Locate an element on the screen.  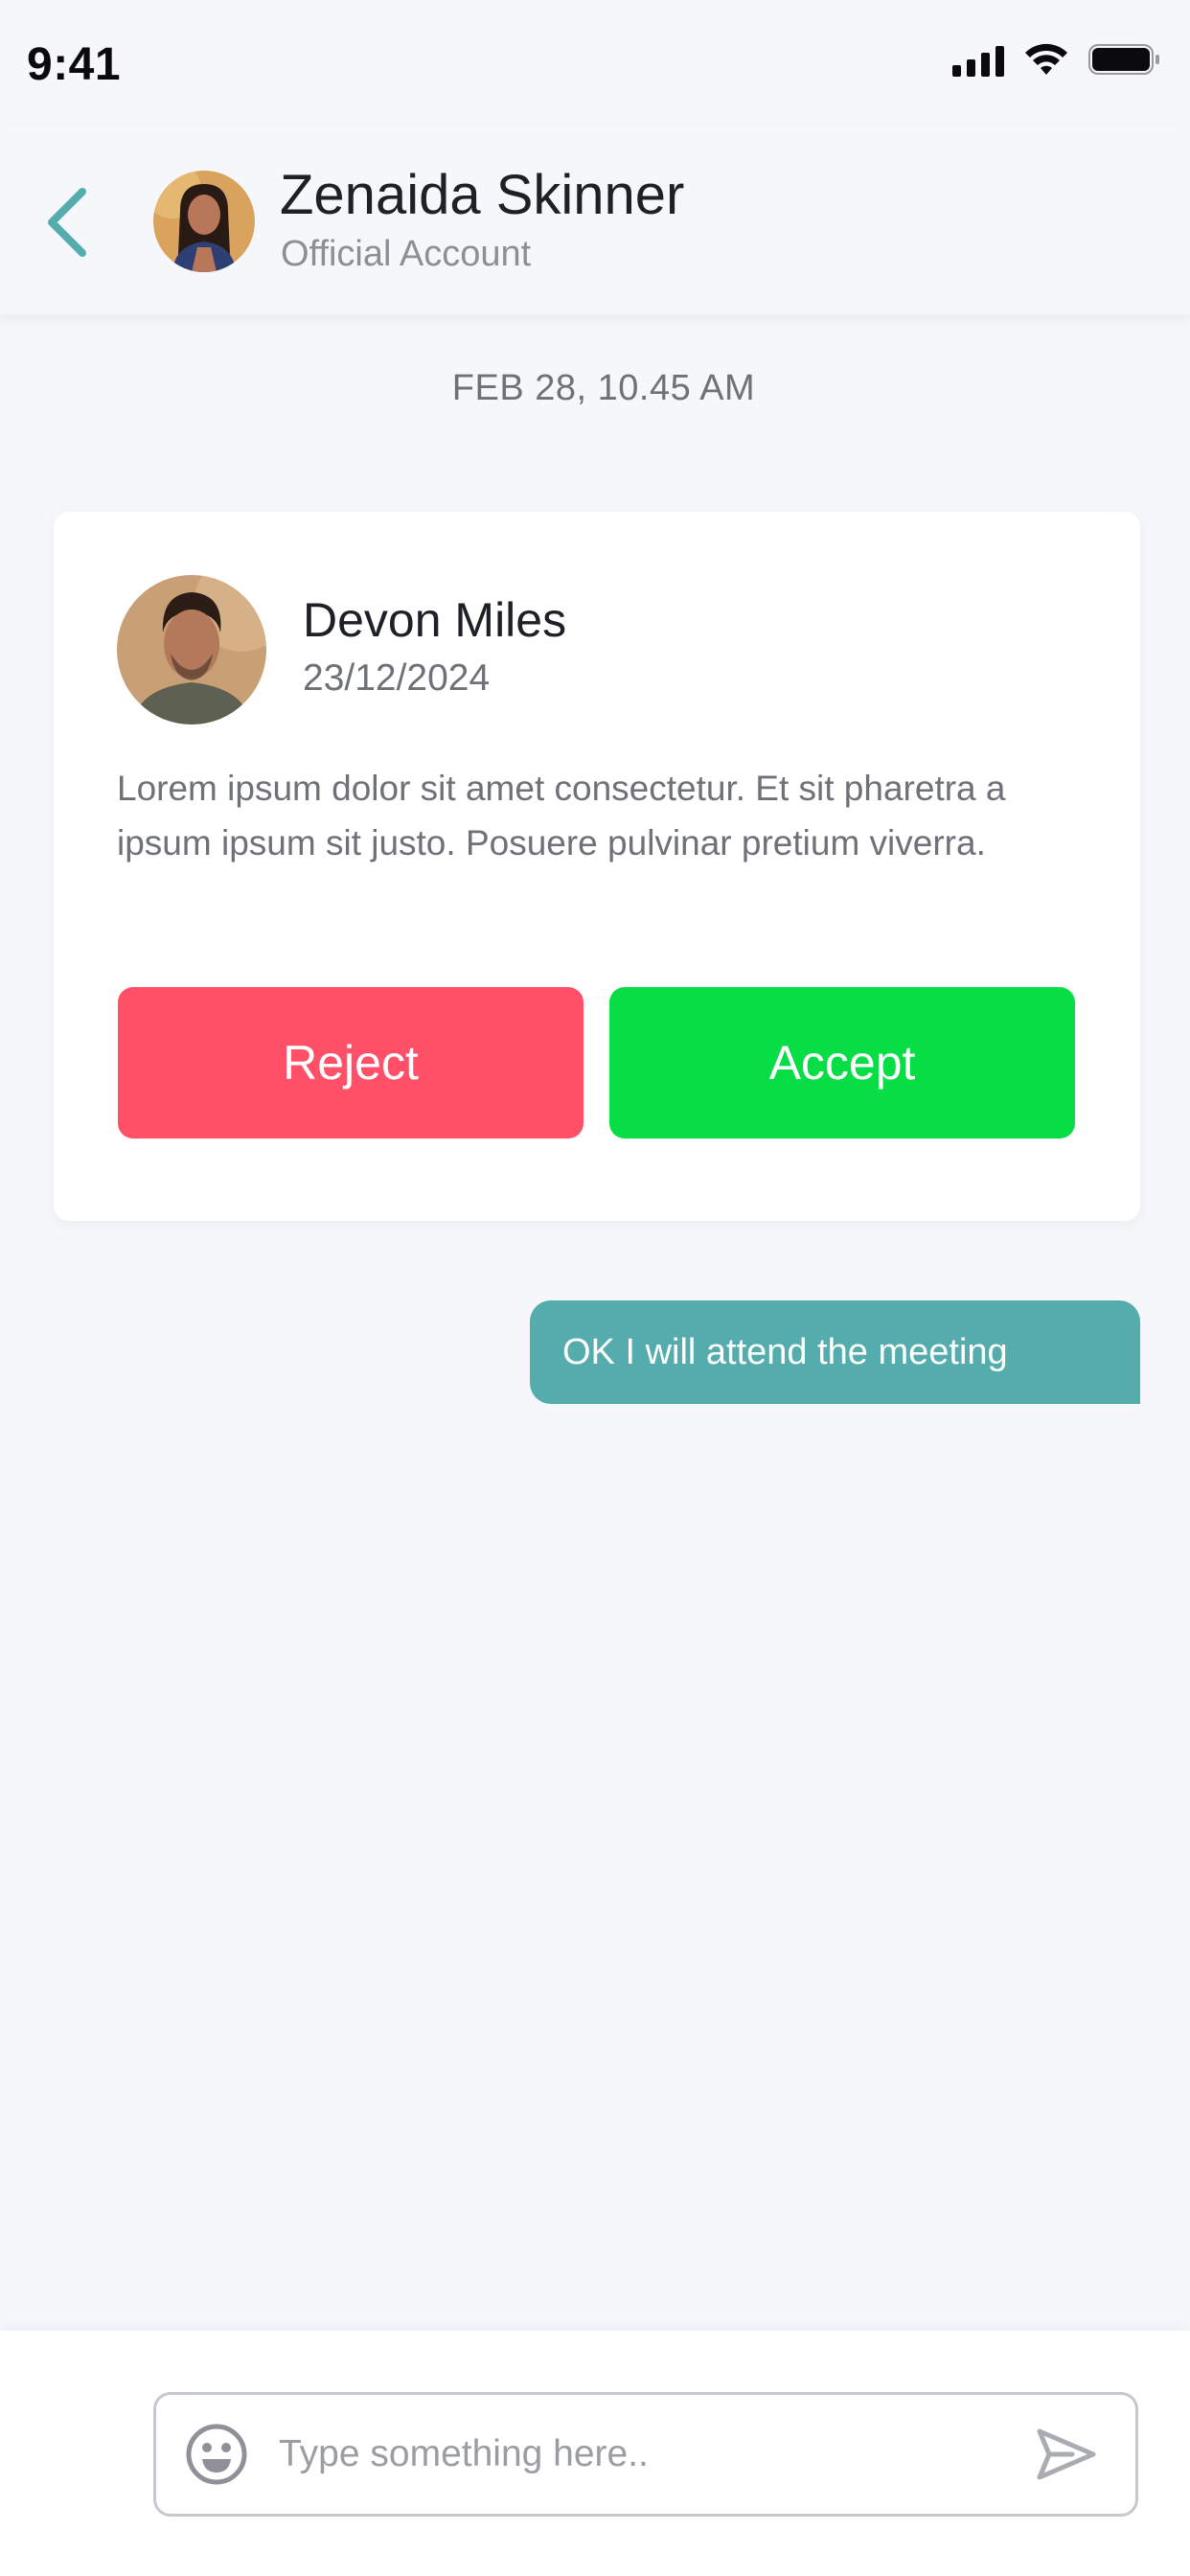
date-stamp: FEB 28, 10.45 AM is located at coordinates (604, 388).